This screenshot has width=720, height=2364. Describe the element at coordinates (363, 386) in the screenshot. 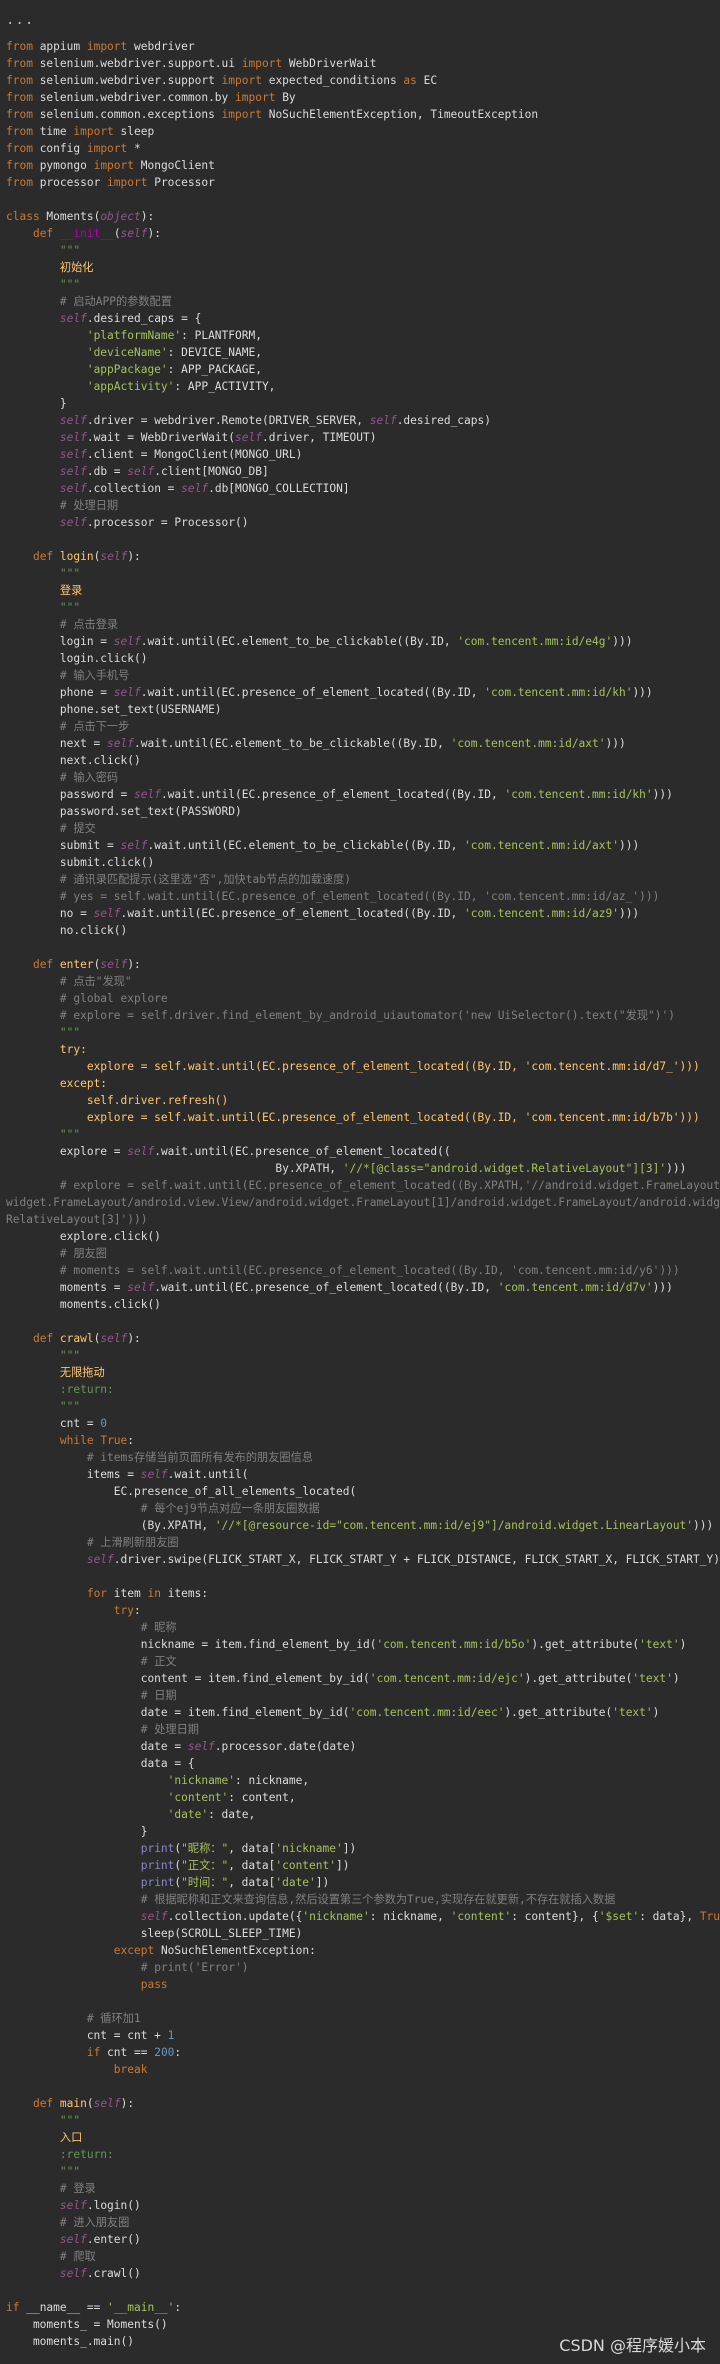

I see `code-line: 'appActivity': APP_ACTIVITY,` at that location.